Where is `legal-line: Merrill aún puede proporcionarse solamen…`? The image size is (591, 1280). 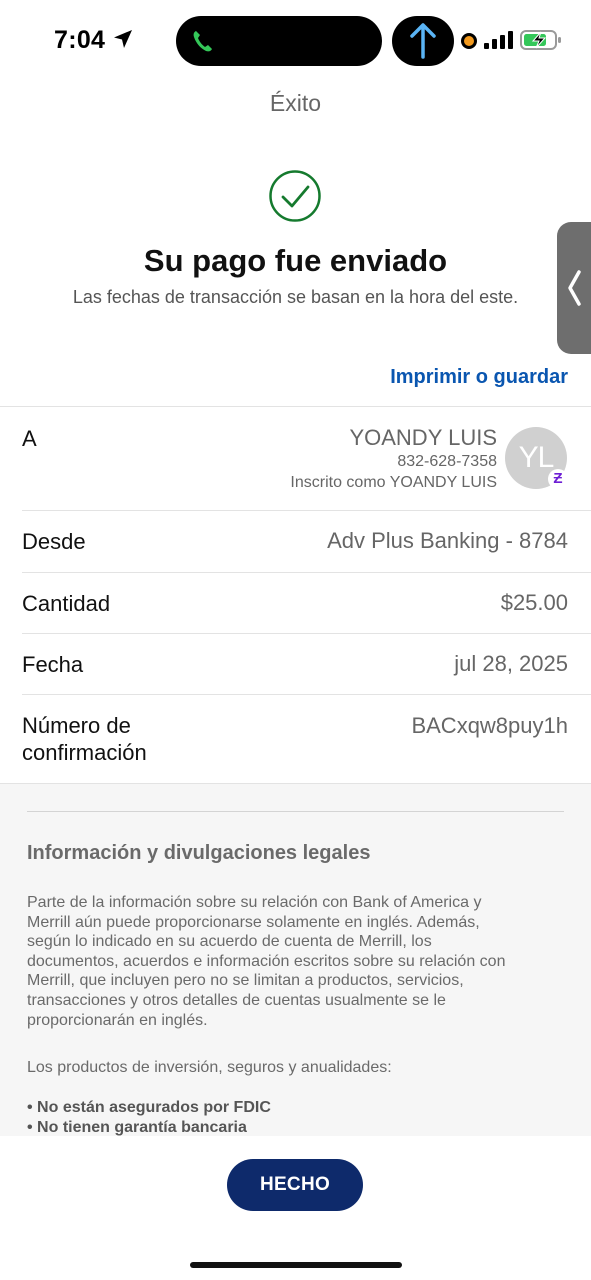
legal-line: Merrill aún puede proporcionarse solamen… is located at coordinates (253, 922).